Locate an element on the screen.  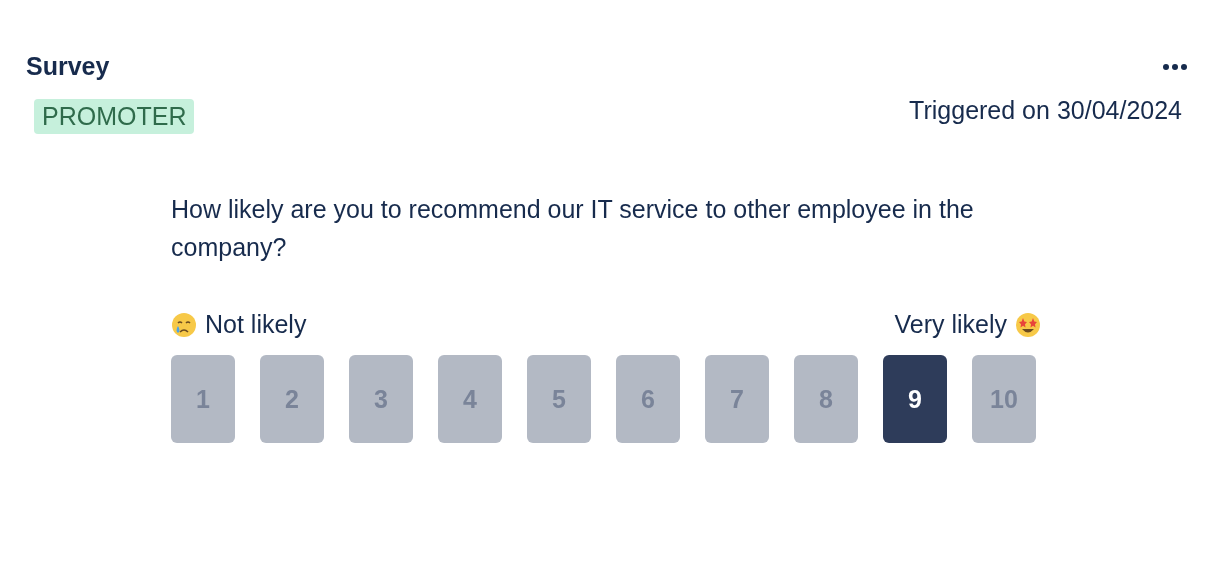
rating-option: 1 is located at coordinates (203, 399).